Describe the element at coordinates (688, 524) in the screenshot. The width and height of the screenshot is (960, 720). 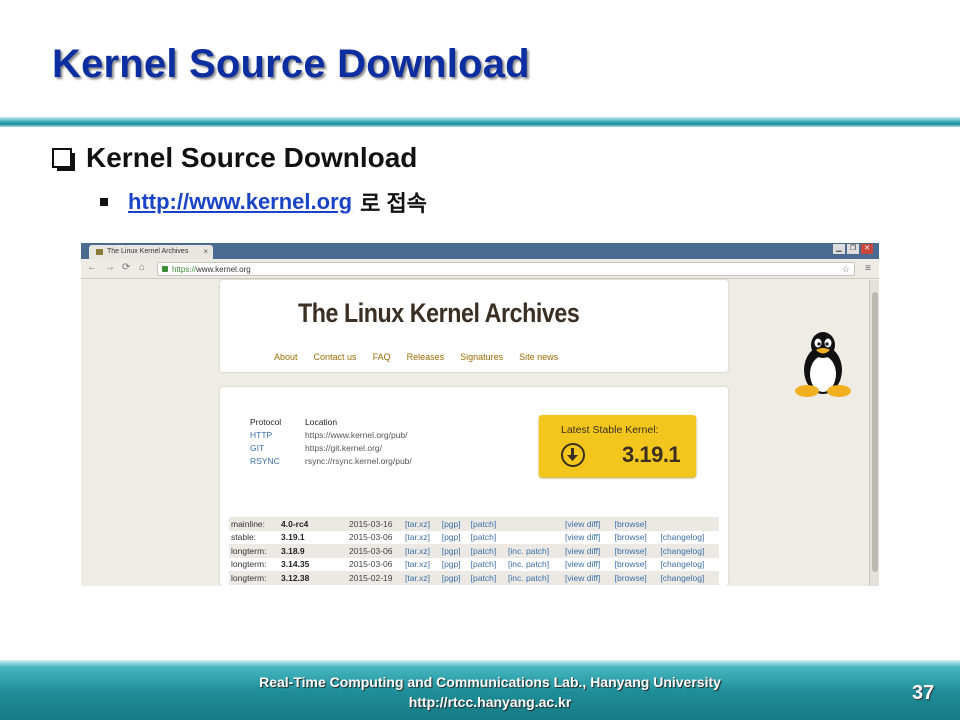
I see `changelog-link` at that location.